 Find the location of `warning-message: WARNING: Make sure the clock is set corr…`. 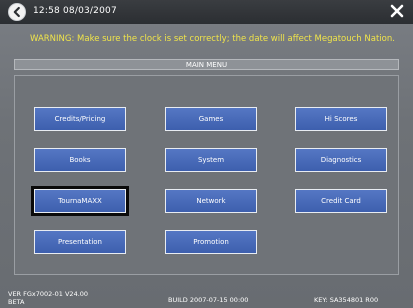

warning-message: WARNING: Make sure the clock is set corr… is located at coordinates (212, 39).